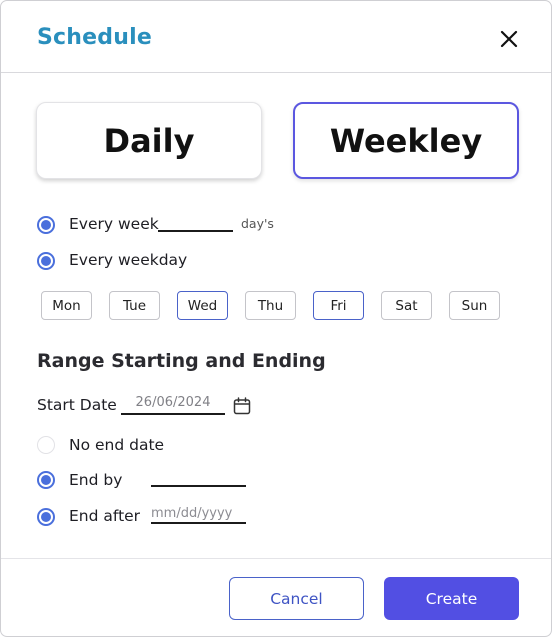 This screenshot has width=552, height=637. Describe the element at coordinates (195, 222) in the screenshot. I see `every-week-input` at that location.